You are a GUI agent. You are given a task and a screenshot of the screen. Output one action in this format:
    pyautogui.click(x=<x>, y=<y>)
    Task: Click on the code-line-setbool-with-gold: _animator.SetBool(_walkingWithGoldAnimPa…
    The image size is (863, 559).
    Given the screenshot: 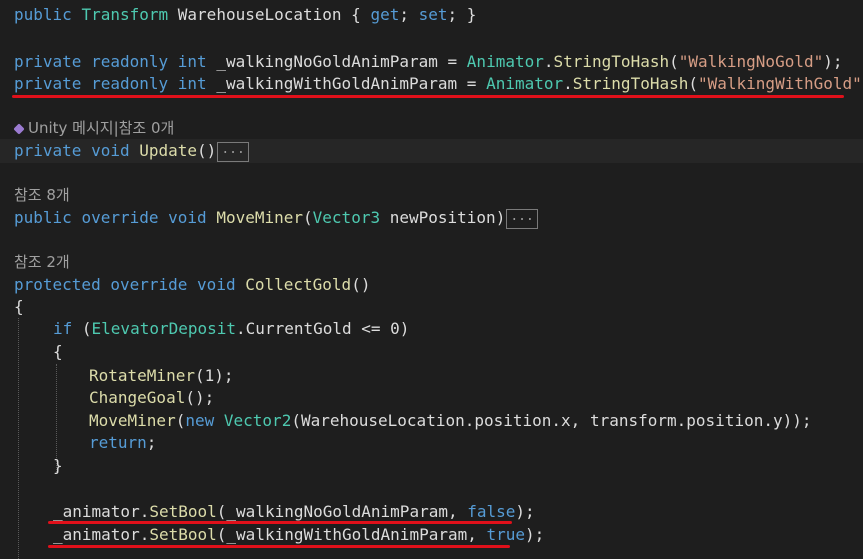 What is the action you would take?
    pyautogui.click(x=298, y=535)
    